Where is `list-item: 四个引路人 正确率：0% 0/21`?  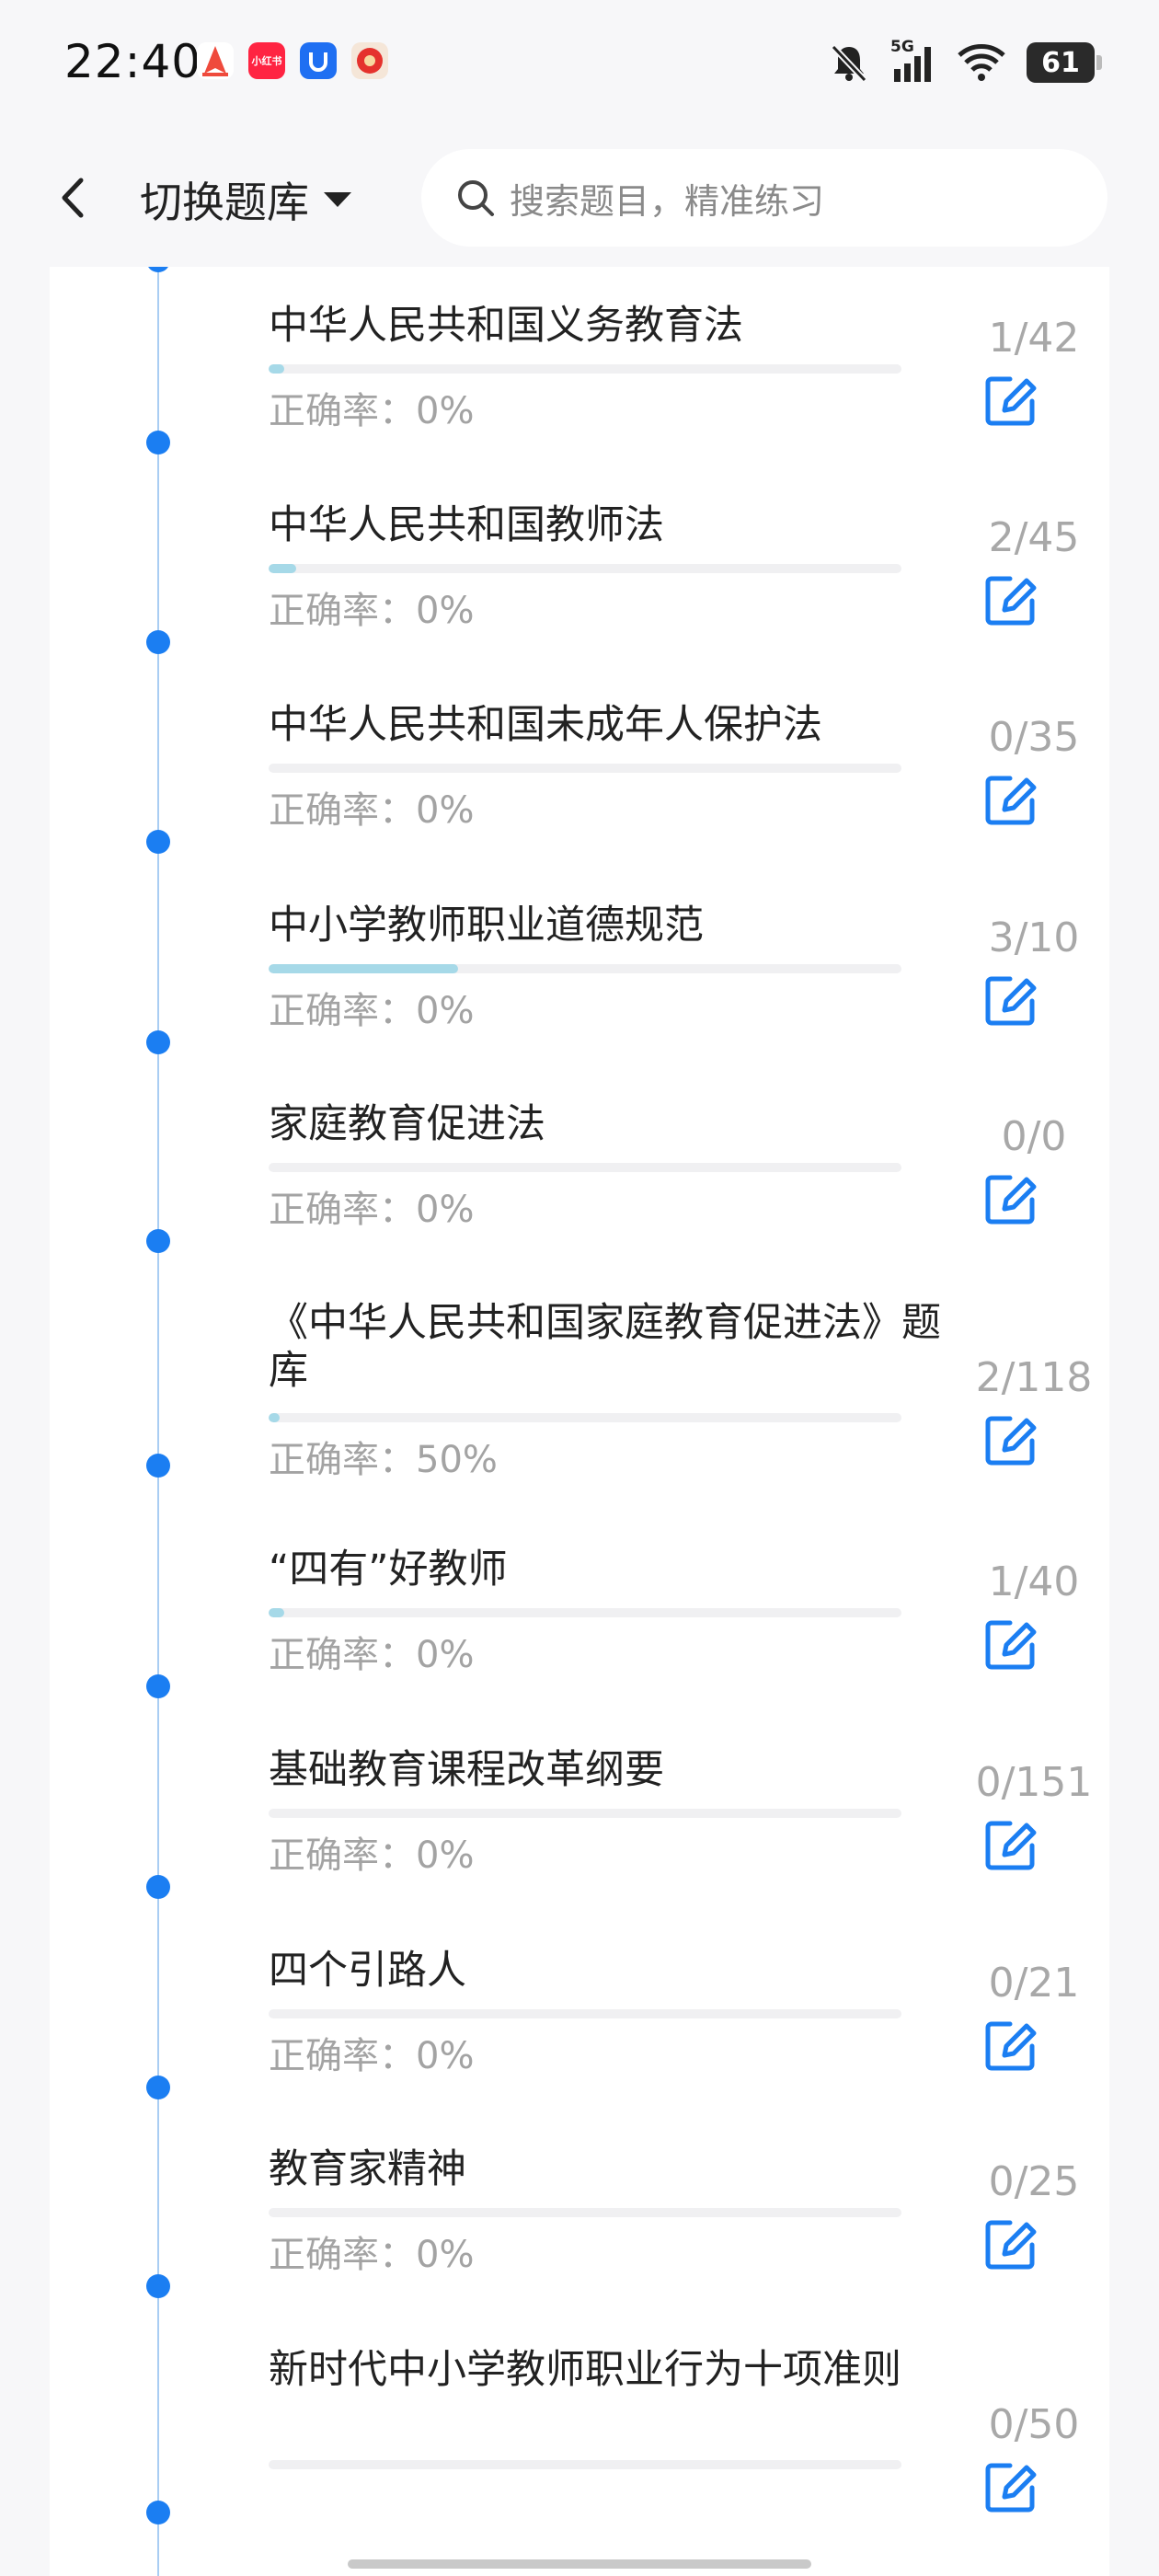 list-item: 四个引路人 正确率：0% 0/21 is located at coordinates (579, 2043).